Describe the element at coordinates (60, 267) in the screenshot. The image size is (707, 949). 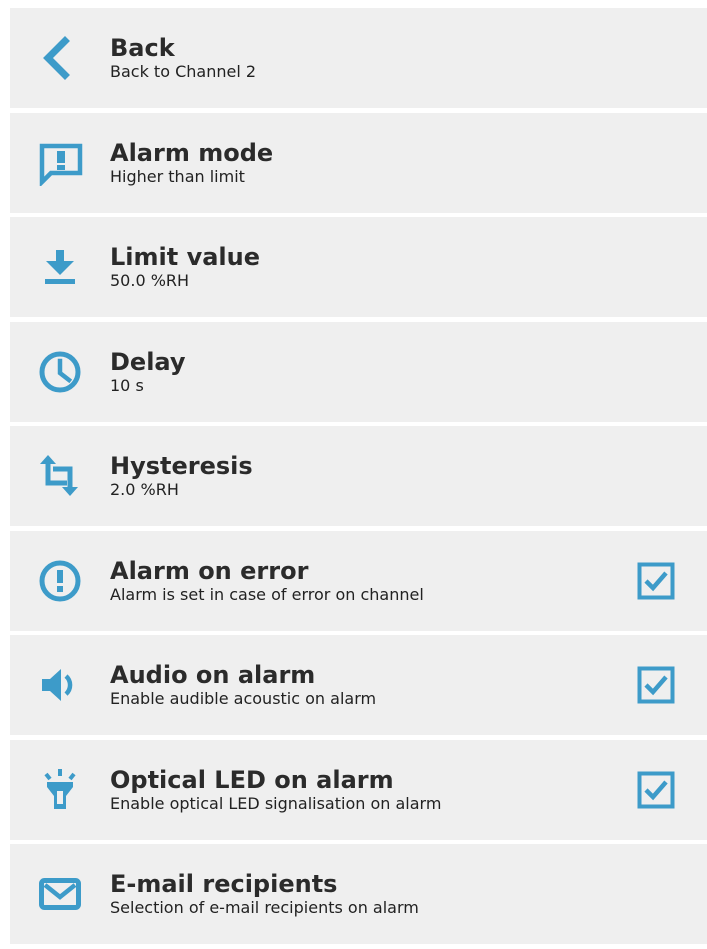
I see `download-arrow-icon` at that location.